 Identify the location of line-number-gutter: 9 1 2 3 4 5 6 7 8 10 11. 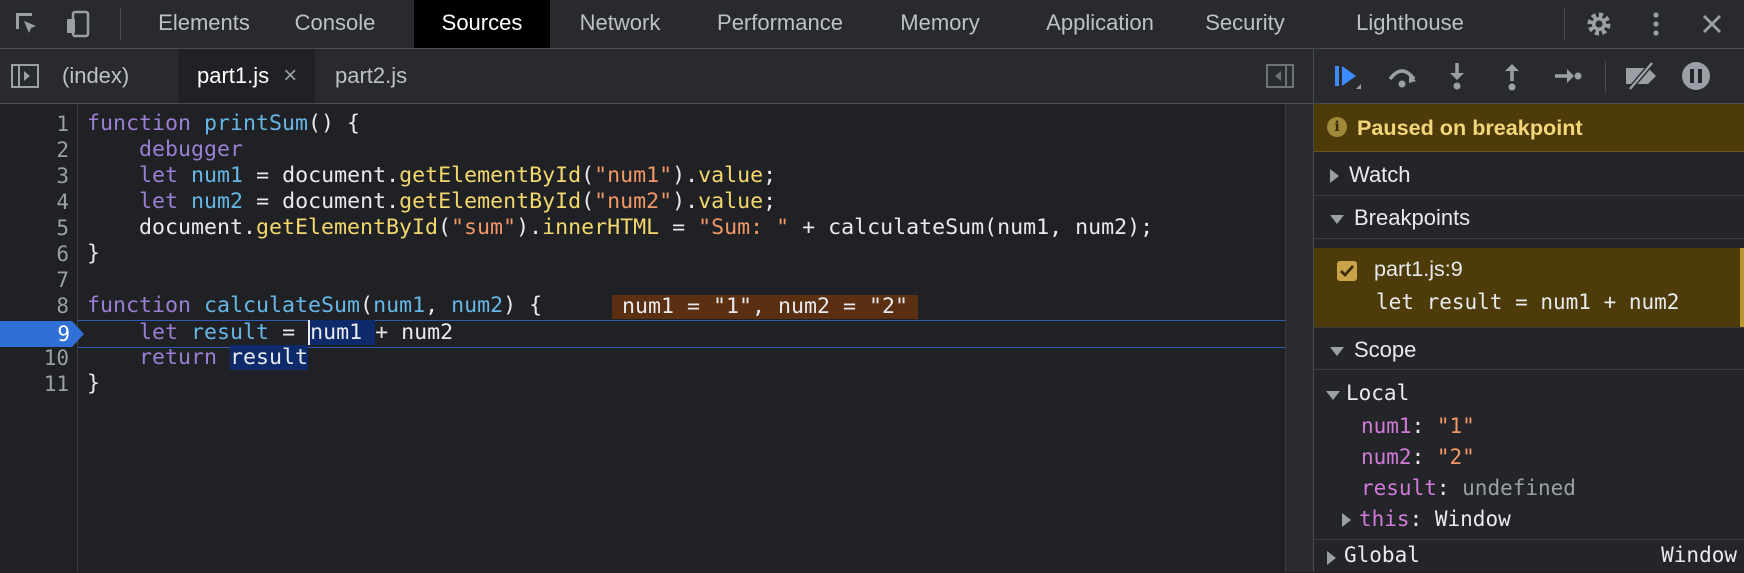
(42, 338).